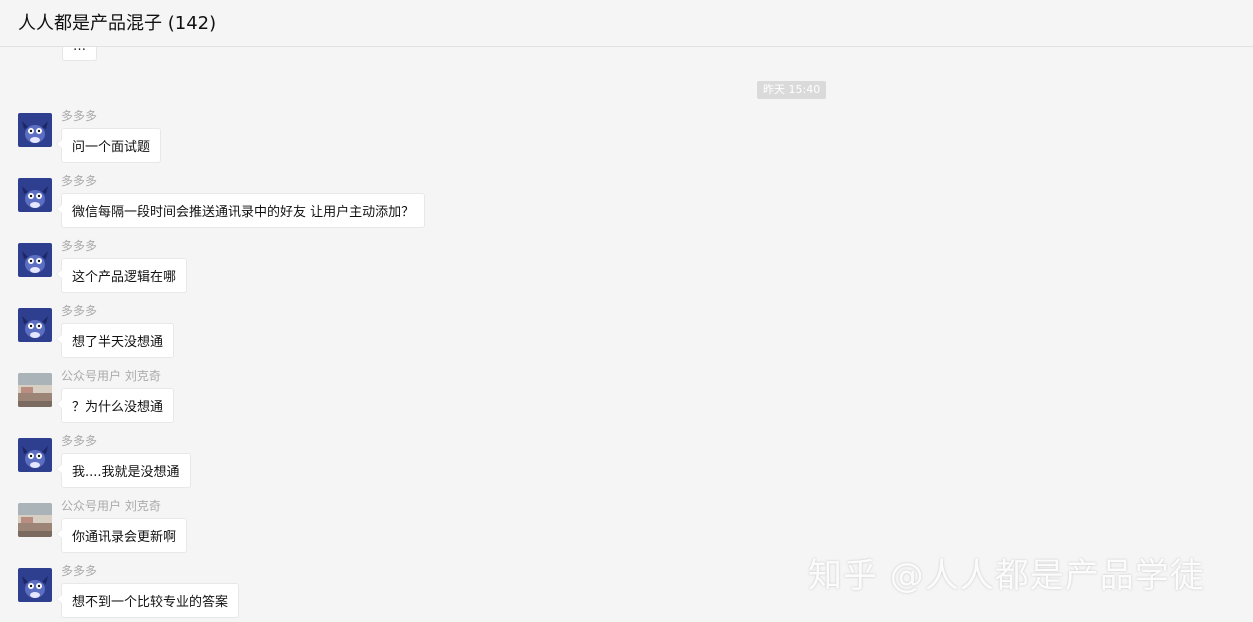 This screenshot has width=1253, height=622. I want to click on message-bubble: 想了半天没想通, so click(115, 340).